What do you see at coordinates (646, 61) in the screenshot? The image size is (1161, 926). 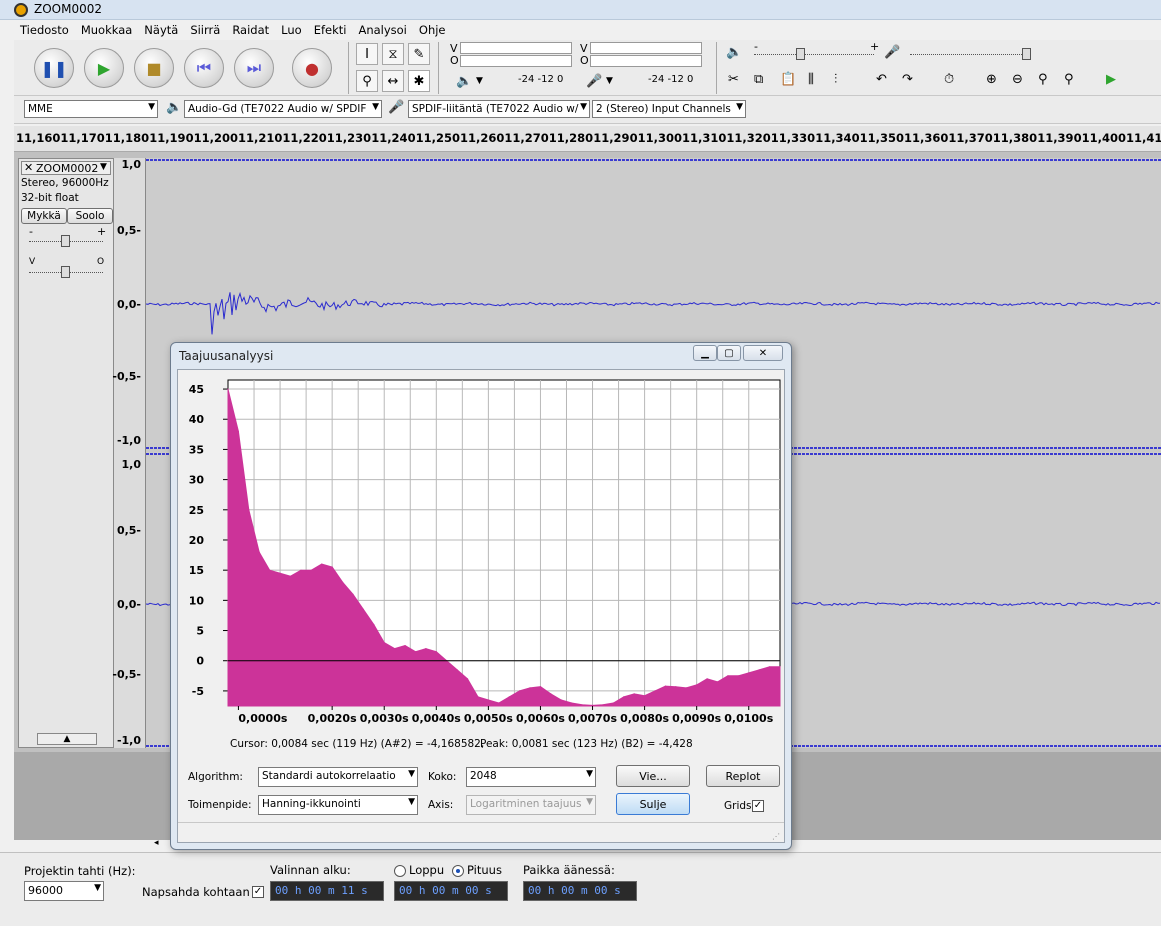 I see `rec-meter-right` at bounding box center [646, 61].